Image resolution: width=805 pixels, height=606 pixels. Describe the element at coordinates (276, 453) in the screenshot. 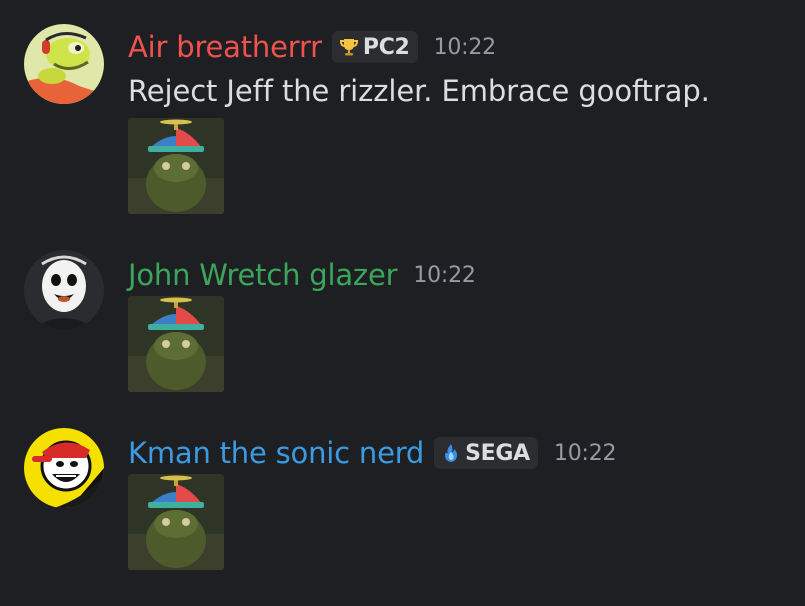

I see `username: Kman the sonic nerd` at that location.